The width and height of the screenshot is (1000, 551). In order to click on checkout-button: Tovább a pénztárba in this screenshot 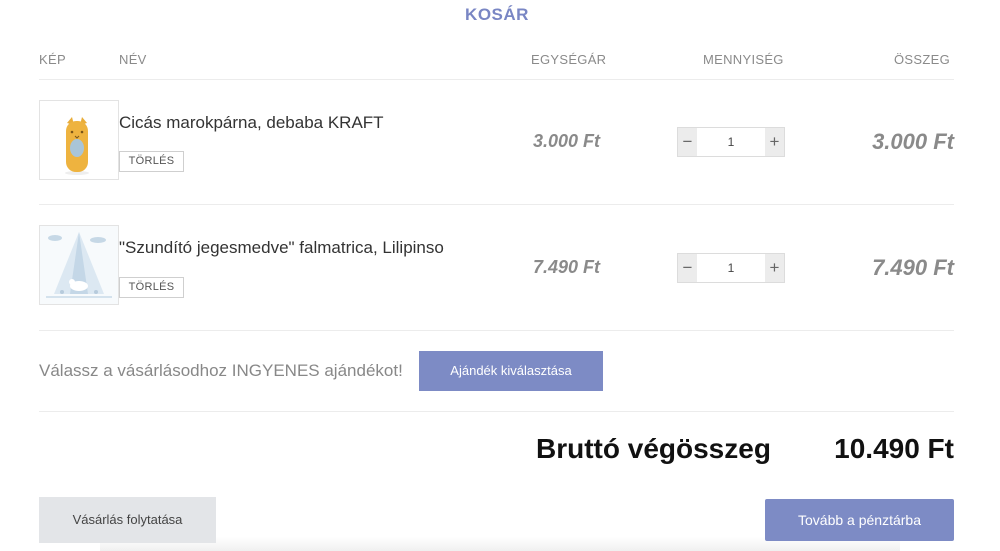, I will do `click(859, 520)`.